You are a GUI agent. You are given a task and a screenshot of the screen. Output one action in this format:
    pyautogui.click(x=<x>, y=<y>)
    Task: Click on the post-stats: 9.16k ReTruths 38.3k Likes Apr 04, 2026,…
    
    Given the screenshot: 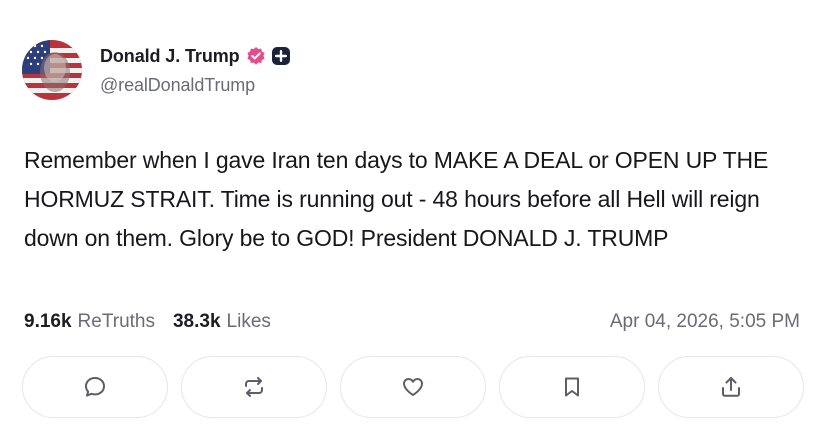 What is the action you would take?
    pyautogui.click(x=412, y=322)
    